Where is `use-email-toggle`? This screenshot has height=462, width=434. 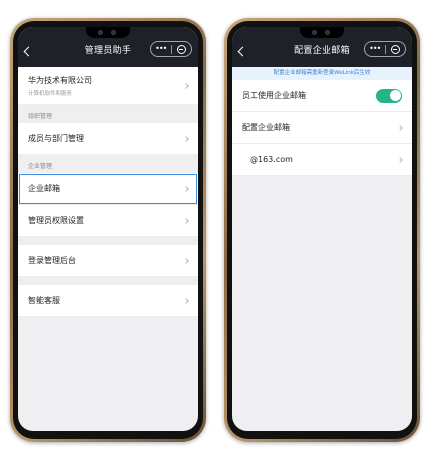
use-email-toggle is located at coordinates (389, 95).